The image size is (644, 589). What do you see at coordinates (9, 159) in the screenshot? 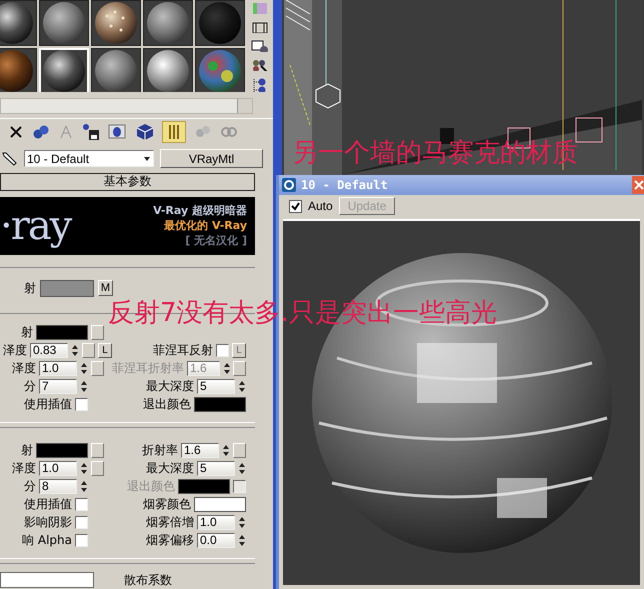
I see `eyedropper-icon` at bounding box center [9, 159].